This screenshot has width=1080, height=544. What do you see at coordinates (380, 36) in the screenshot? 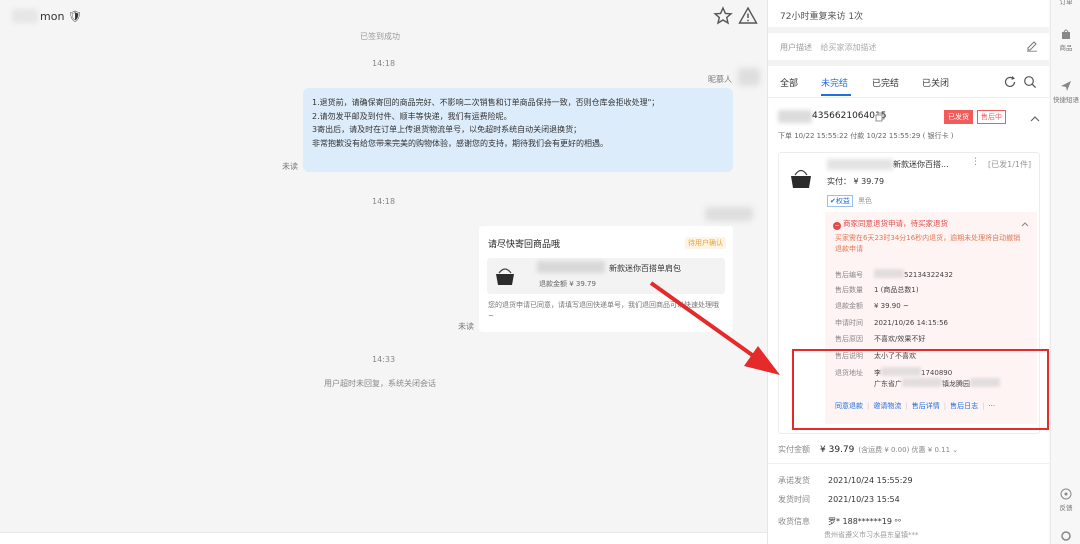
I see `chat-sub-note: 已签到成功` at bounding box center [380, 36].